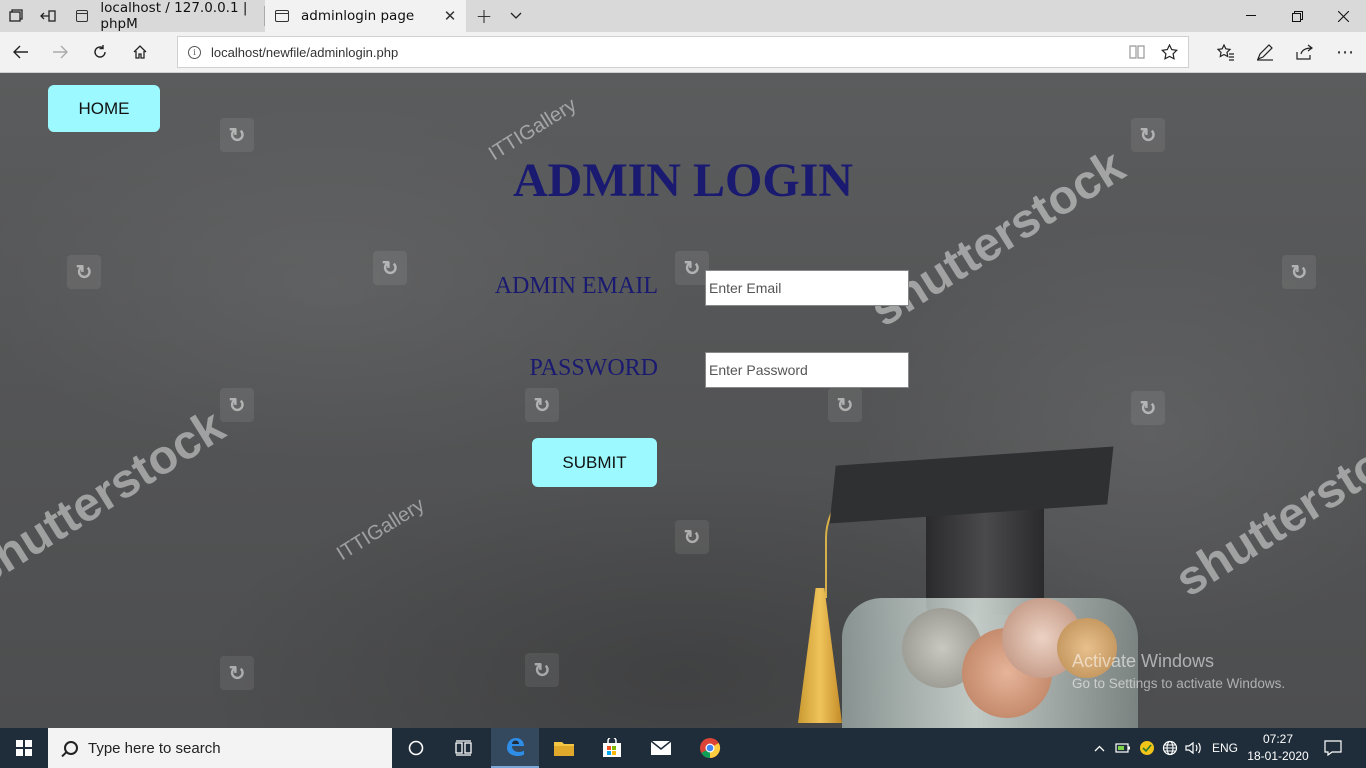 Image resolution: width=1366 pixels, height=768 pixels. What do you see at coordinates (1225, 748) in the screenshot?
I see `language-indicator: ENG` at bounding box center [1225, 748].